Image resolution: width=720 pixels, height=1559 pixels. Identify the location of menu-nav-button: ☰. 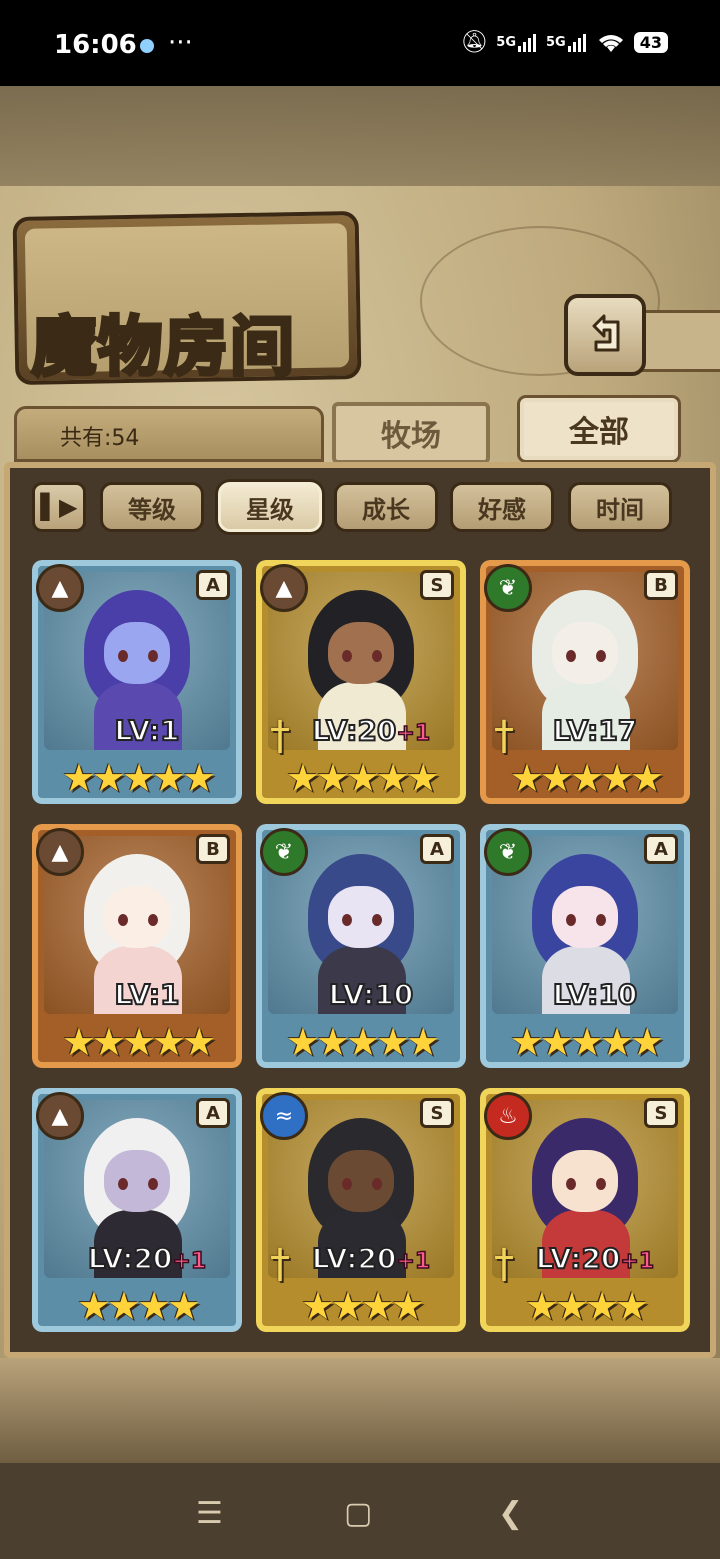
(209, 1513).